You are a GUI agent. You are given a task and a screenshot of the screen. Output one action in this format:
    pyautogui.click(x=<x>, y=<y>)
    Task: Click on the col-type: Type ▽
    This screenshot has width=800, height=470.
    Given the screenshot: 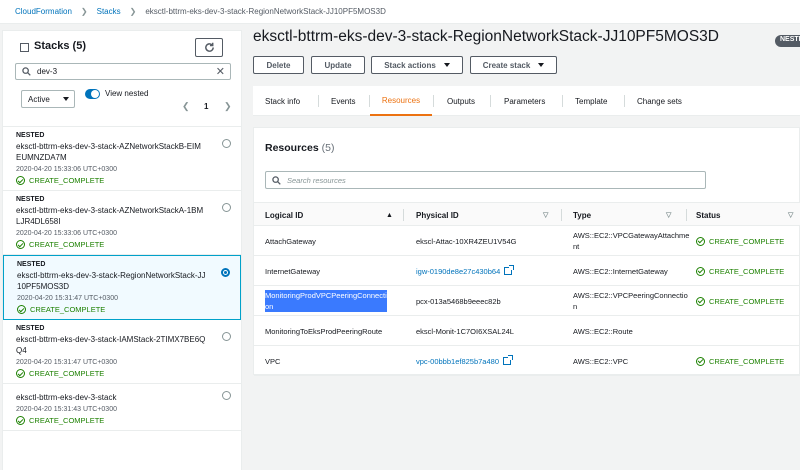 What is the action you would take?
    pyautogui.click(x=630, y=215)
    